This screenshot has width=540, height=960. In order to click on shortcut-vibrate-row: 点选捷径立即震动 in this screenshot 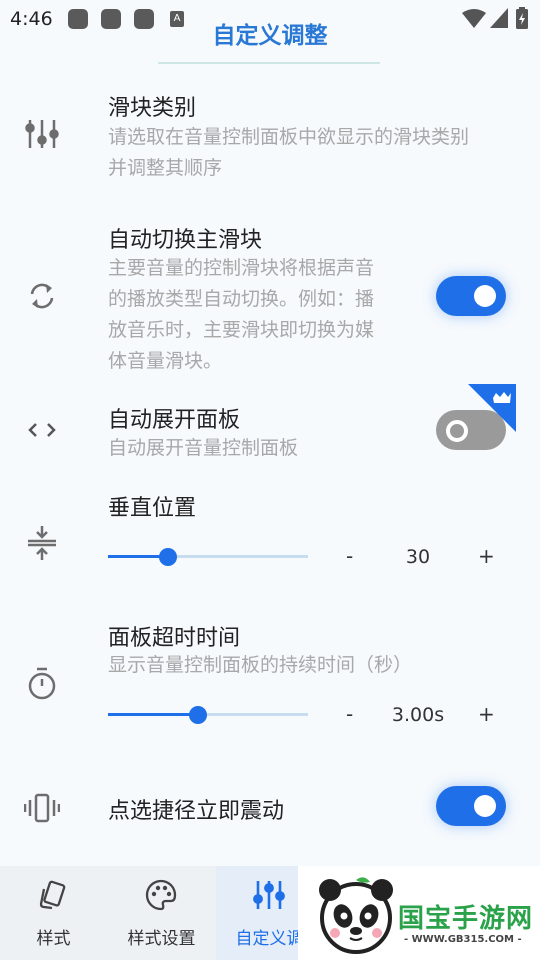, I will do `click(270, 810)`.